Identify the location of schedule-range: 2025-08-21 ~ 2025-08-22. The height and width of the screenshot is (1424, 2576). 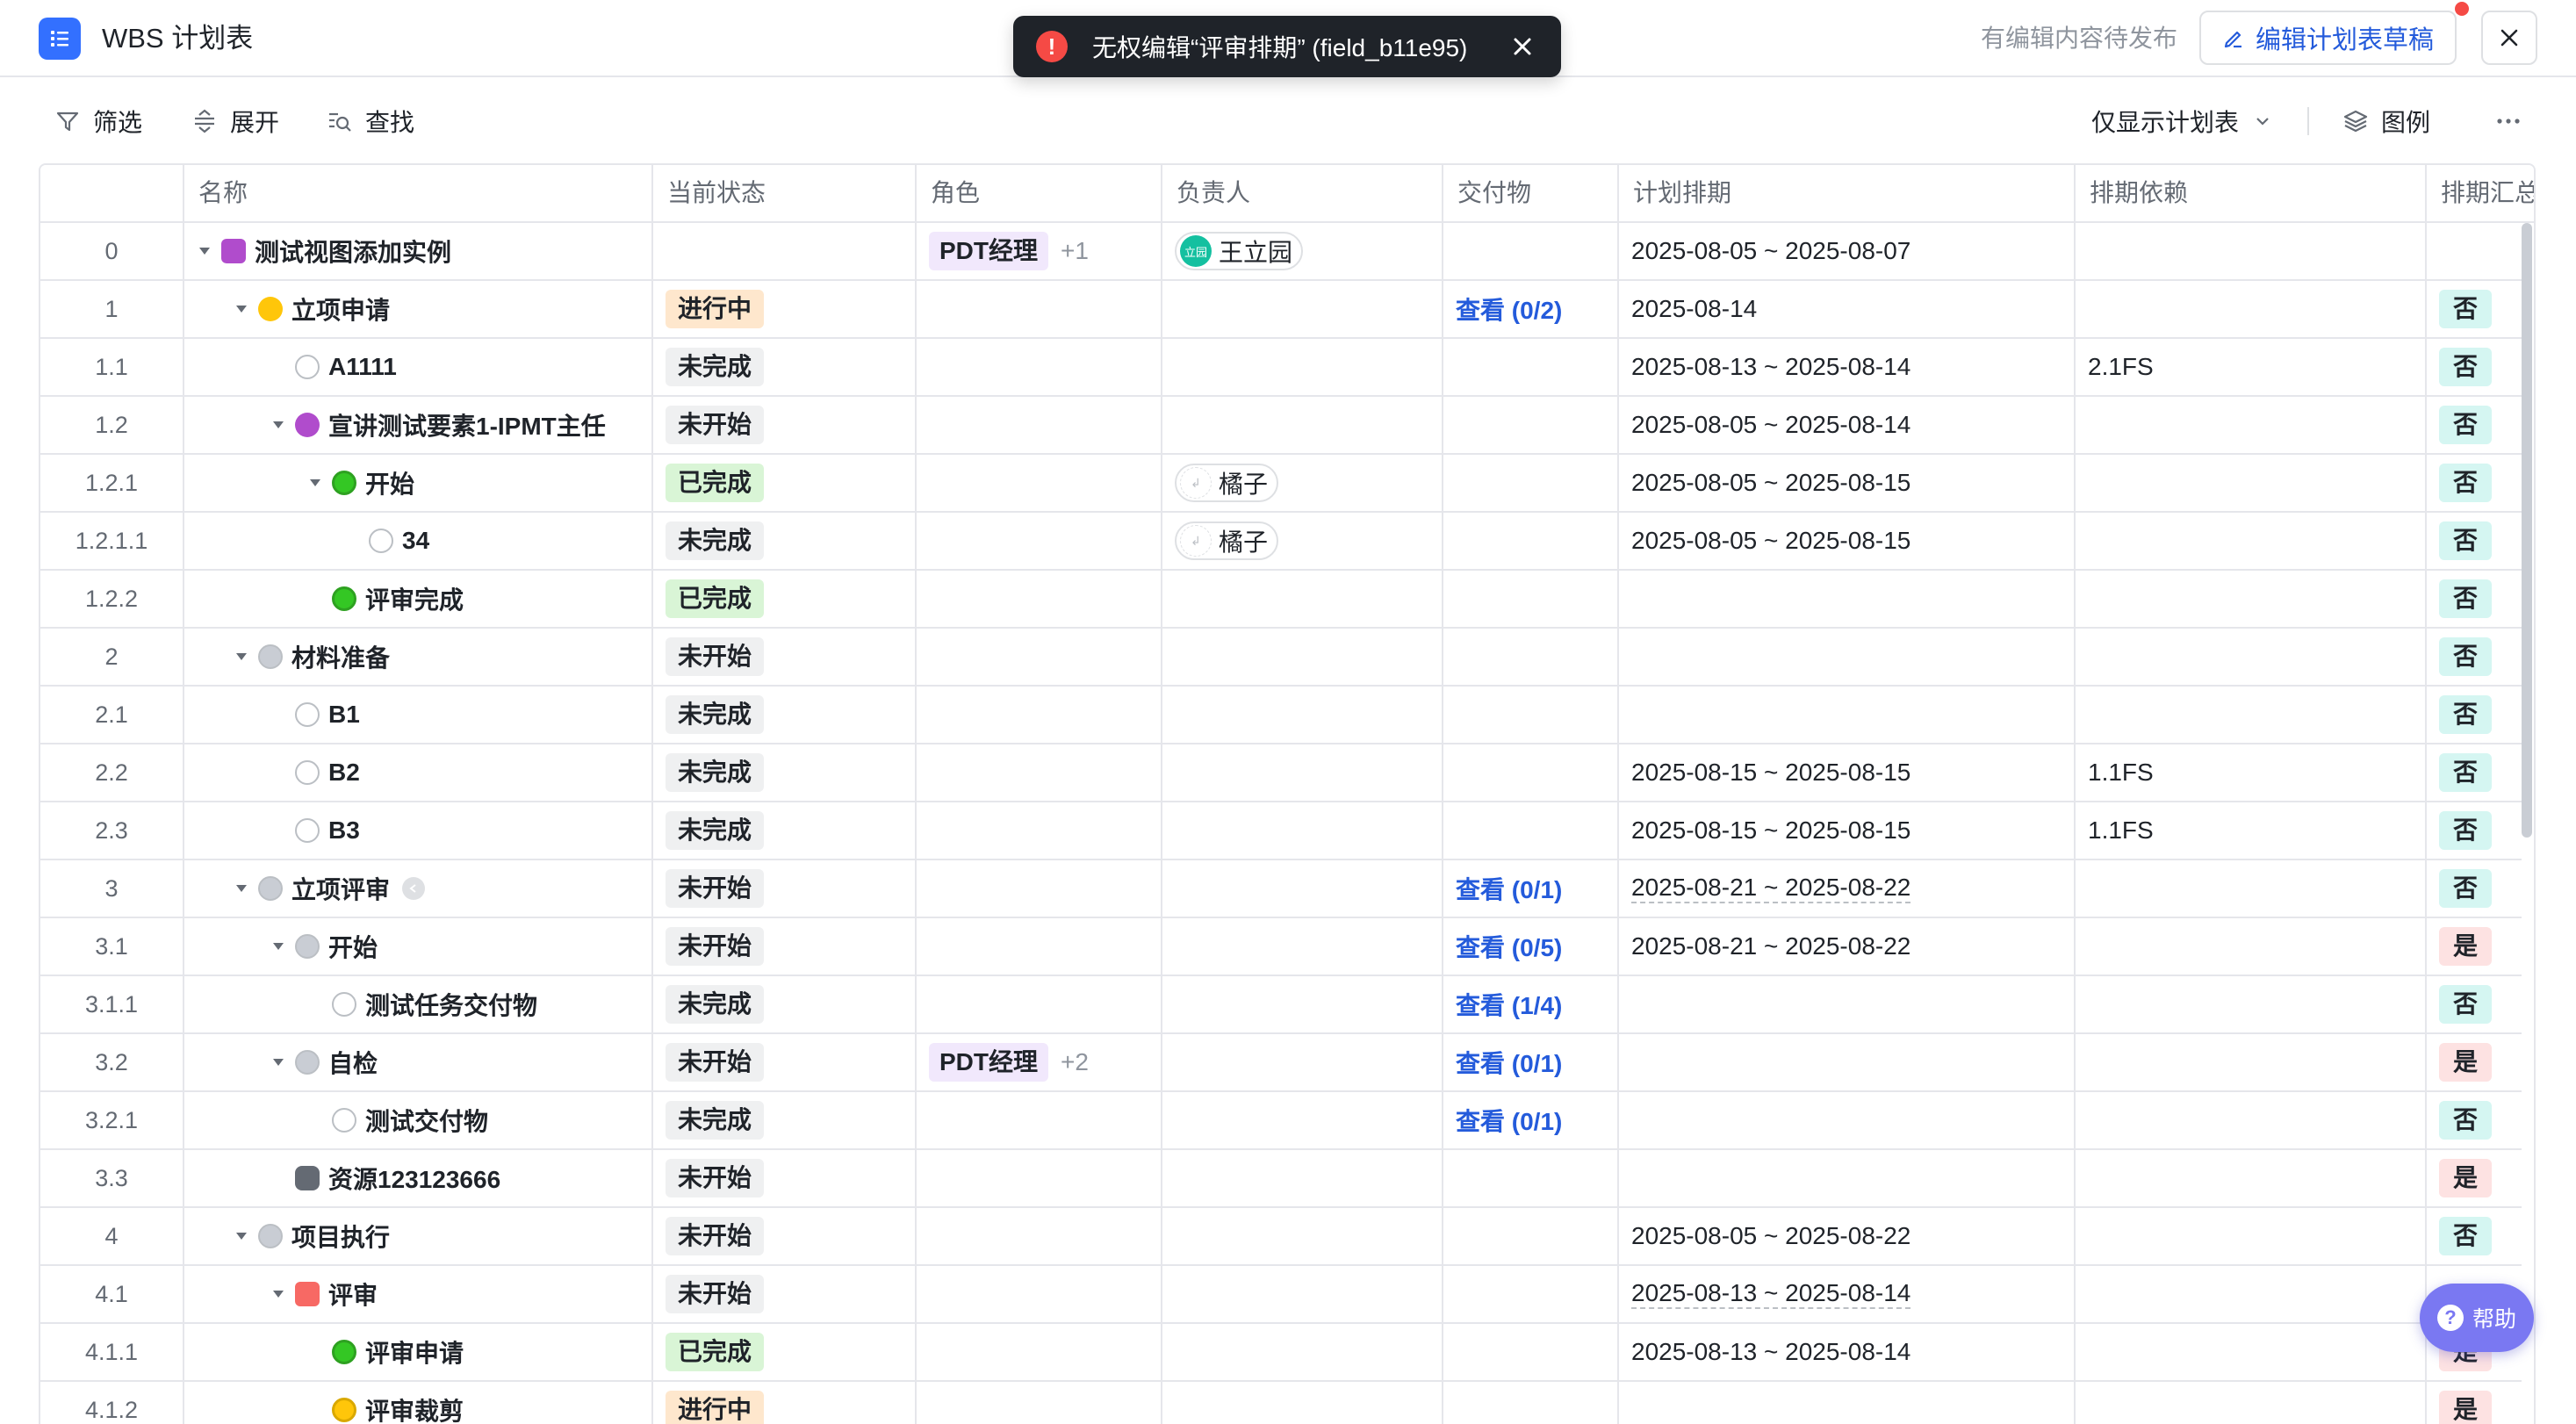
(1770, 946).